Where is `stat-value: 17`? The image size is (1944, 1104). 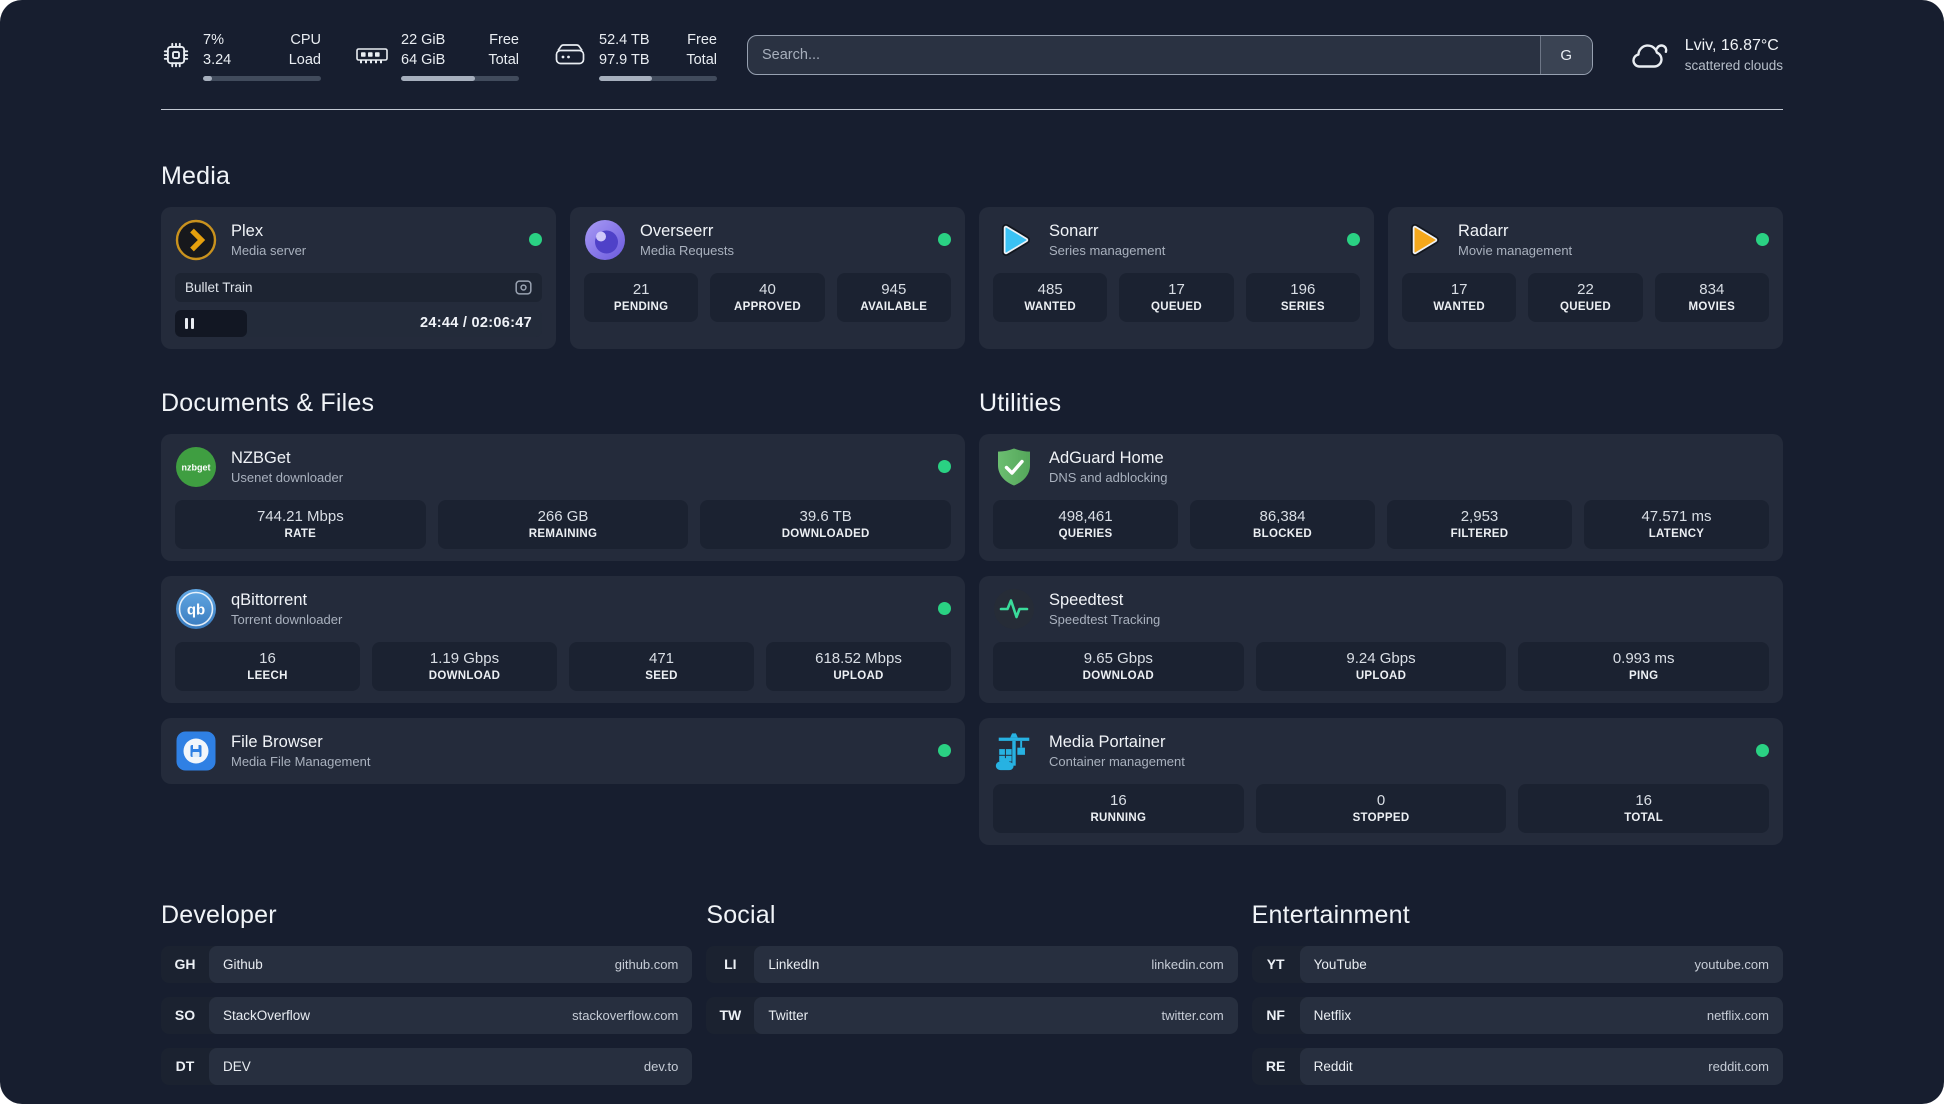 stat-value: 17 is located at coordinates (1459, 289).